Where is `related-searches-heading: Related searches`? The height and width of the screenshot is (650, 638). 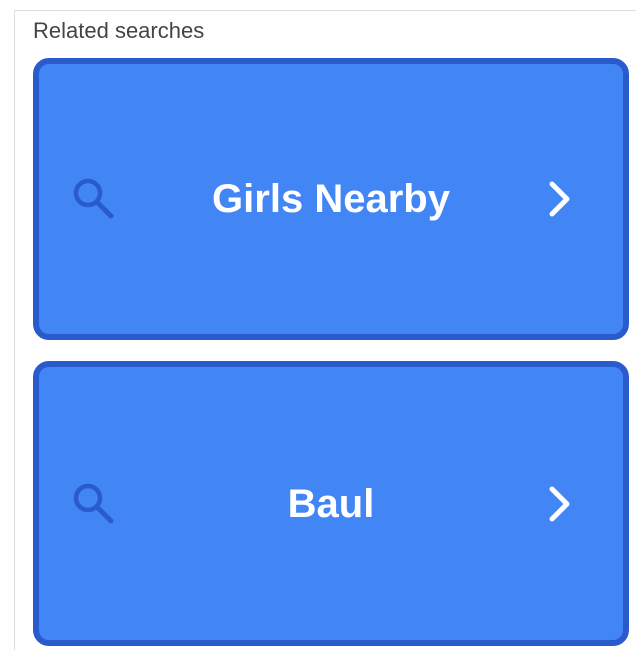 related-searches-heading: Related searches is located at coordinates (119, 30).